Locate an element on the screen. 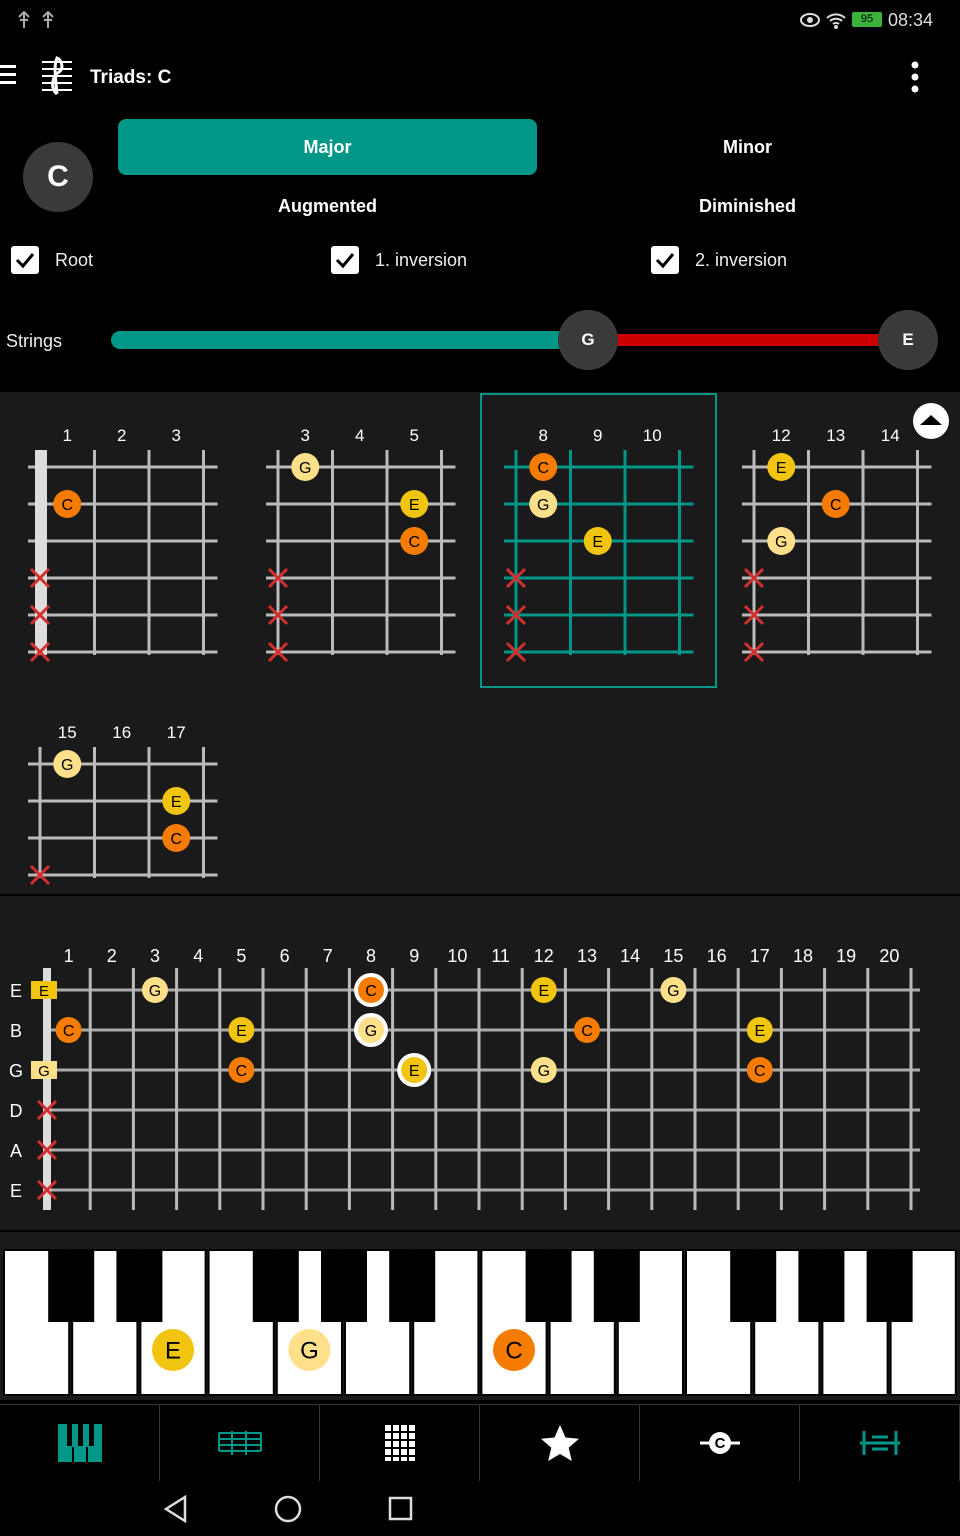 Image resolution: width=960 pixels, height=1536 pixels. fret-number: 19 is located at coordinates (846, 956).